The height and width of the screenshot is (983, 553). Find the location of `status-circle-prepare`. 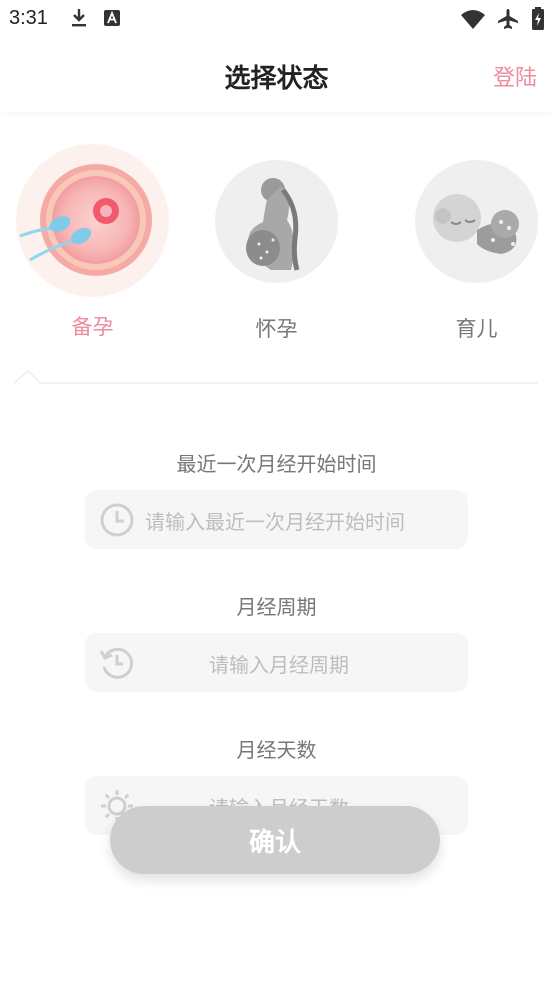

status-circle-prepare is located at coordinates (92, 220).